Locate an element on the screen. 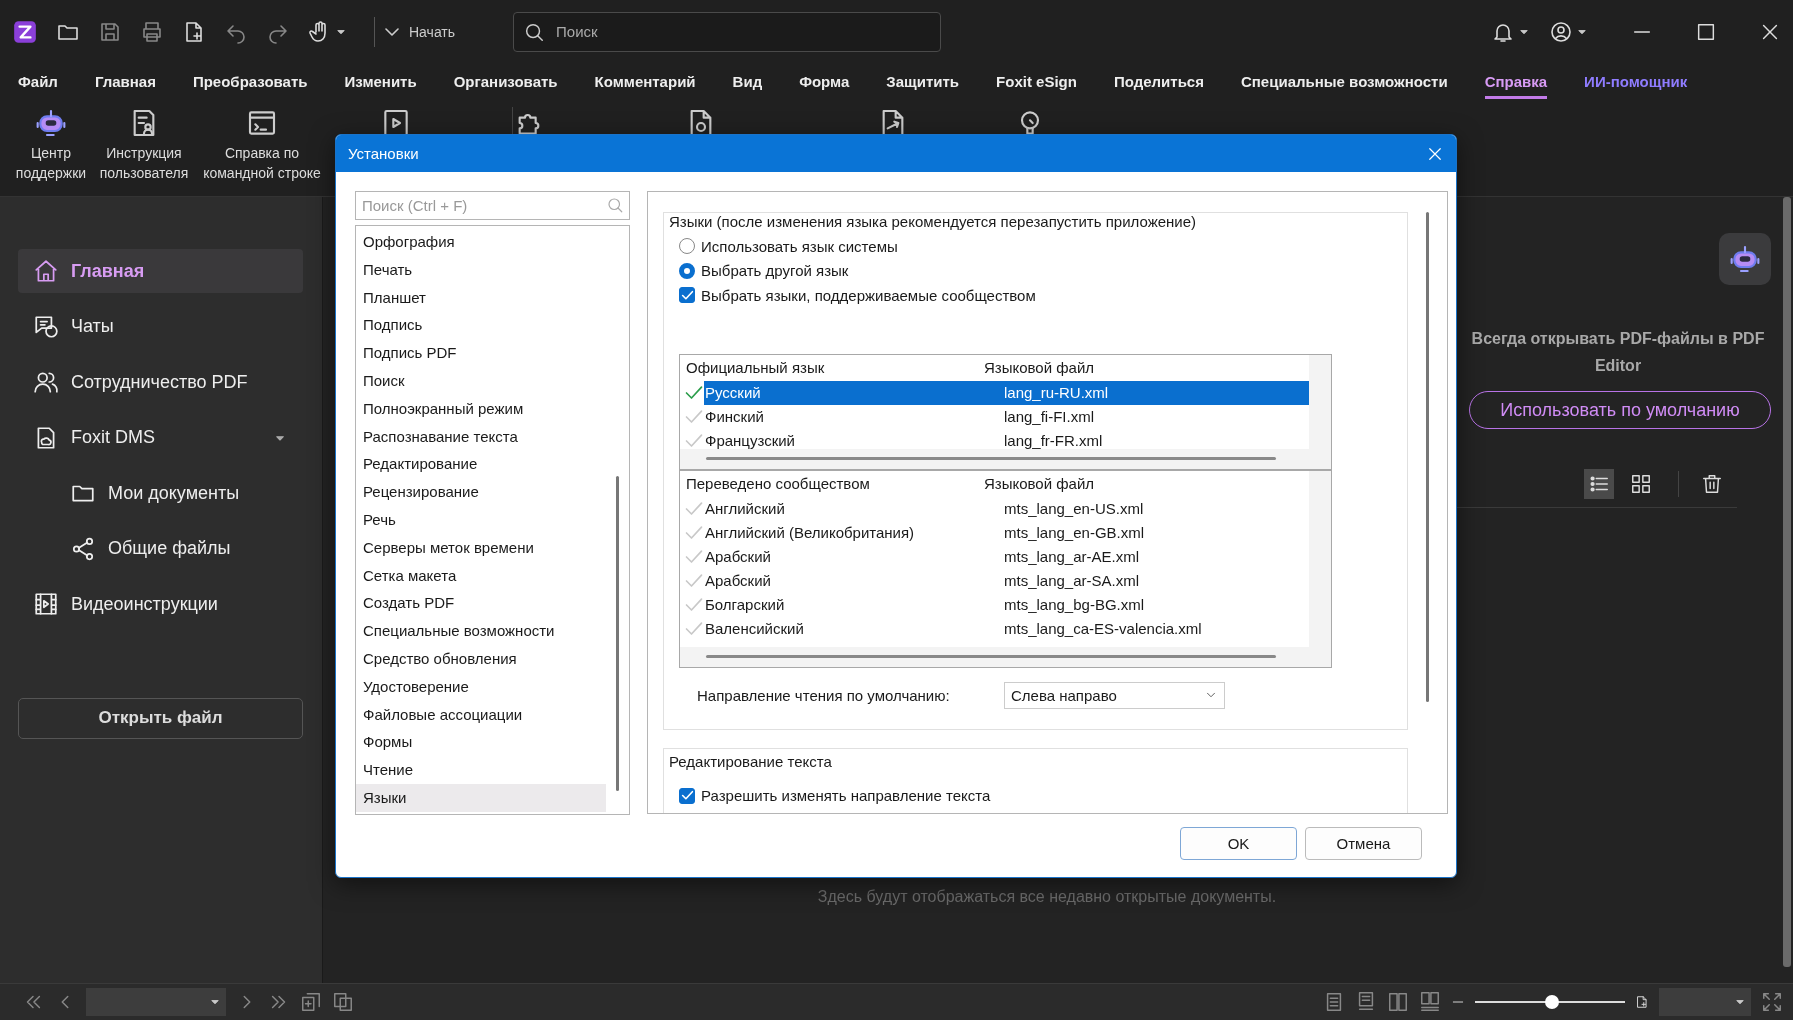  table-row: Валенсийский mts_lang_ca-ES-valencia.xml is located at coordinates (1006, 628).